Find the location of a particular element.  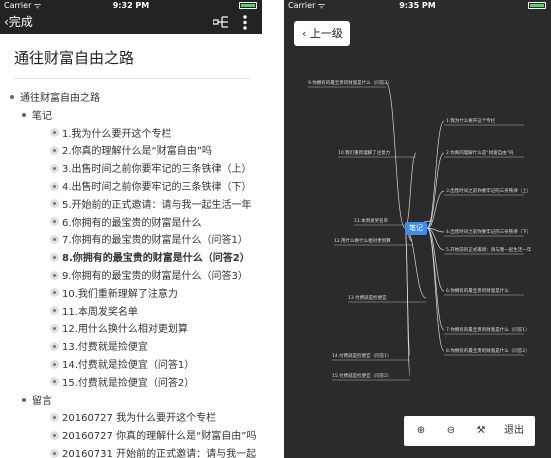

outline-item: 14.付费就是捡便宜（问答1） is located at coordinates (122, 366).